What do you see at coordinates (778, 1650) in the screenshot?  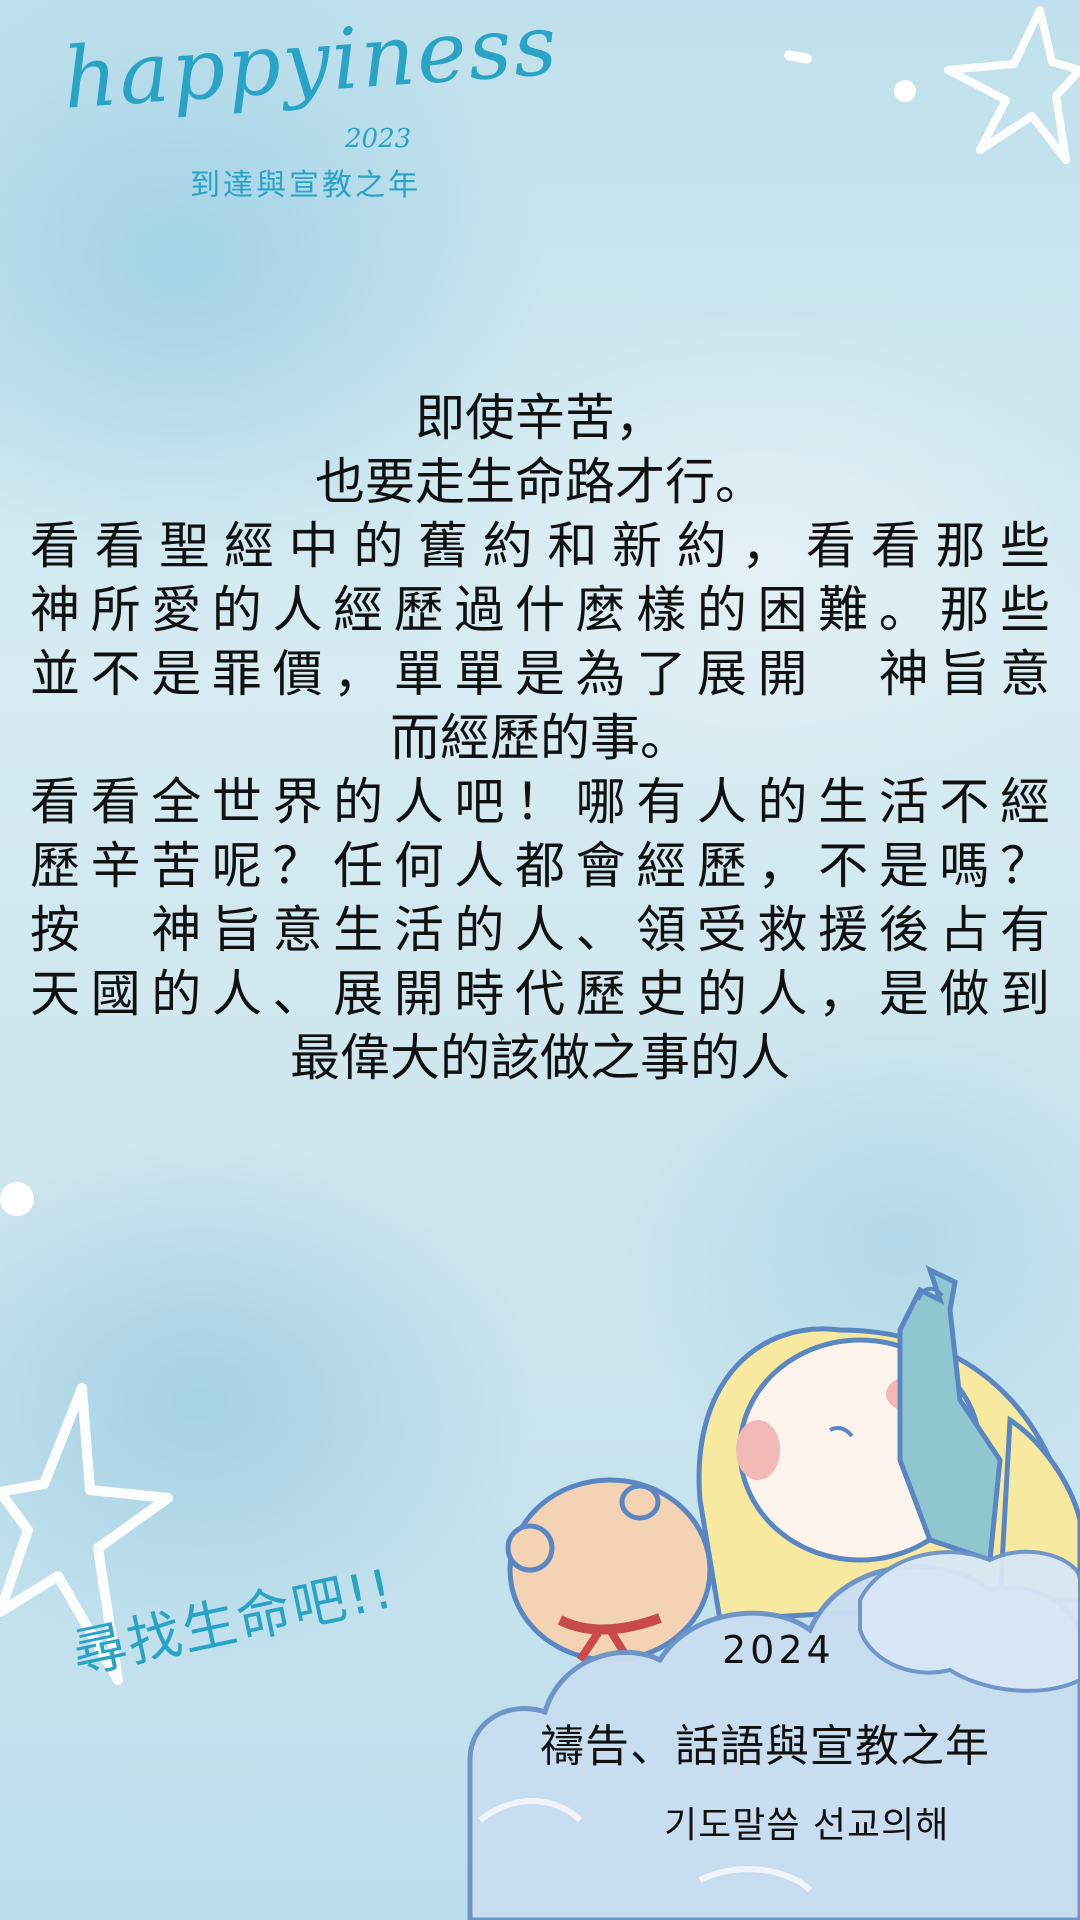 I see `footer-year: 2024` at bounding box center [778, 1650].